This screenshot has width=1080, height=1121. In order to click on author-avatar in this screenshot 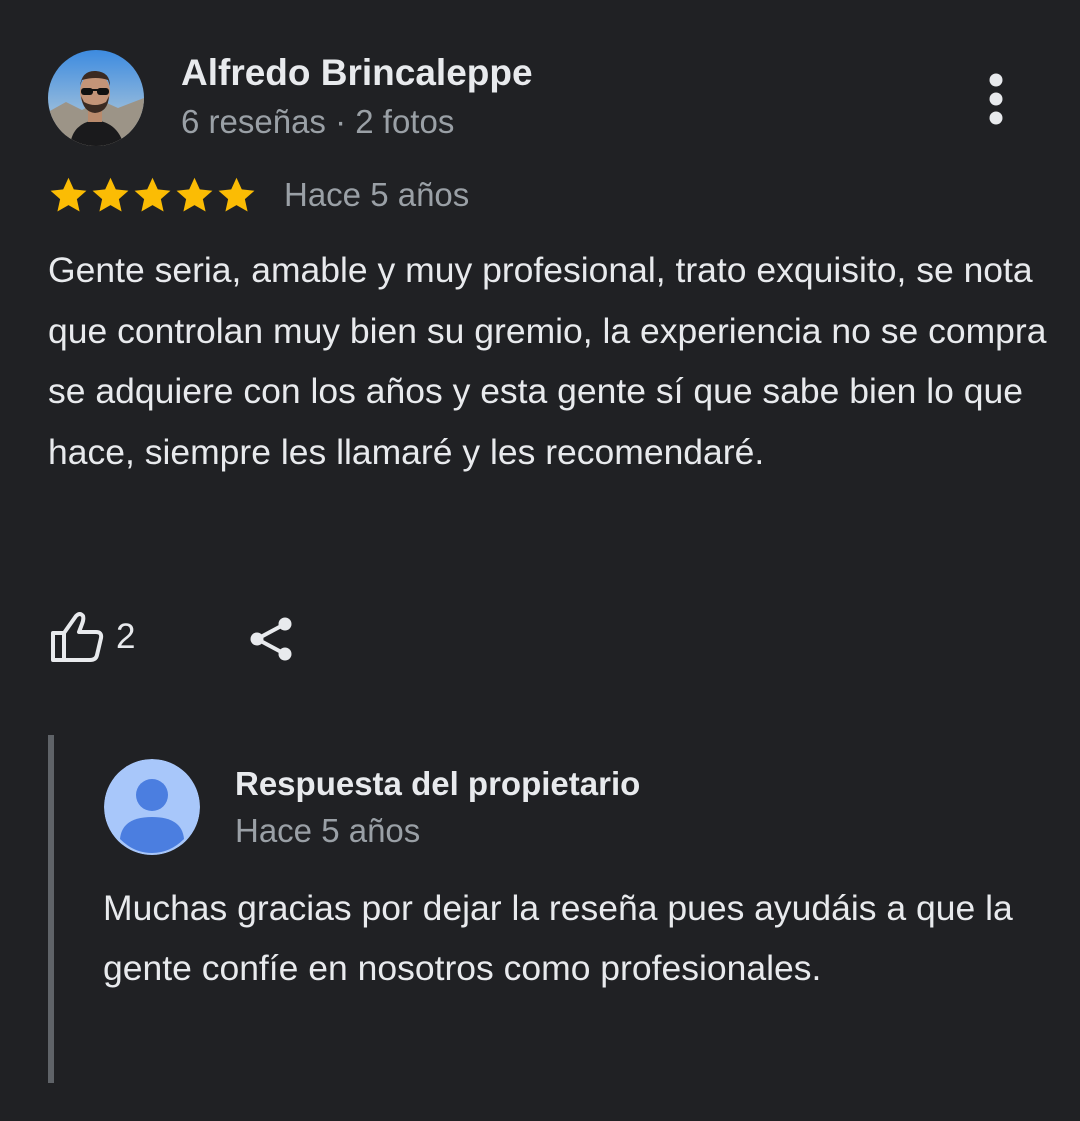, I will do `click(96, 98)`.